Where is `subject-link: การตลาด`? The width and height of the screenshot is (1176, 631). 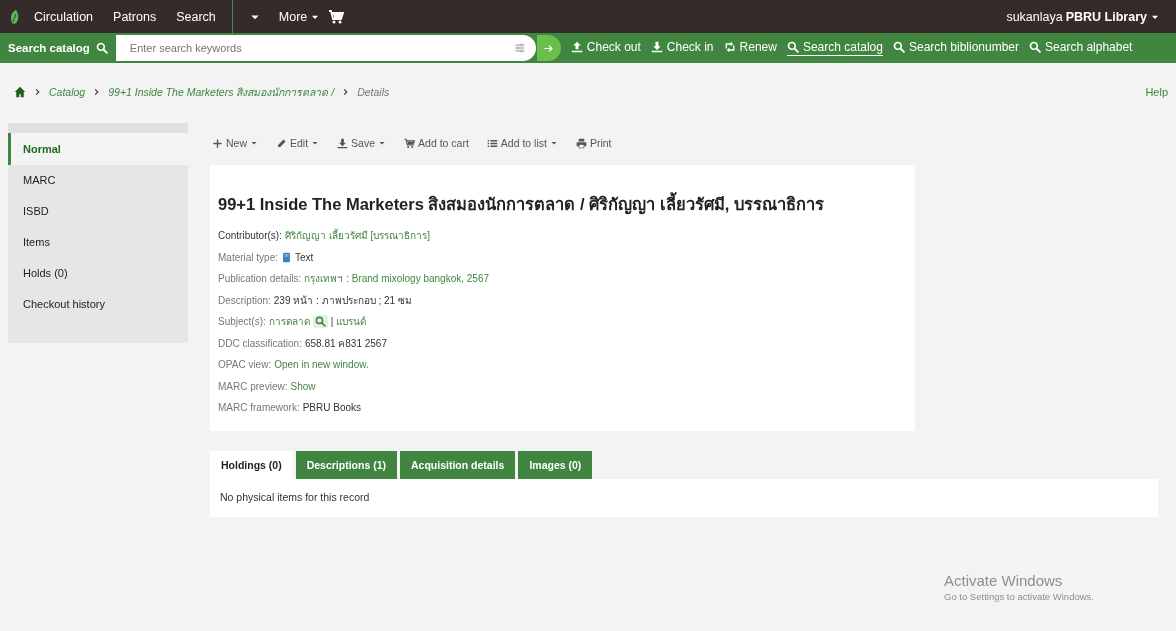
subject-link: การตลาด is located at coordinates (289, 322).